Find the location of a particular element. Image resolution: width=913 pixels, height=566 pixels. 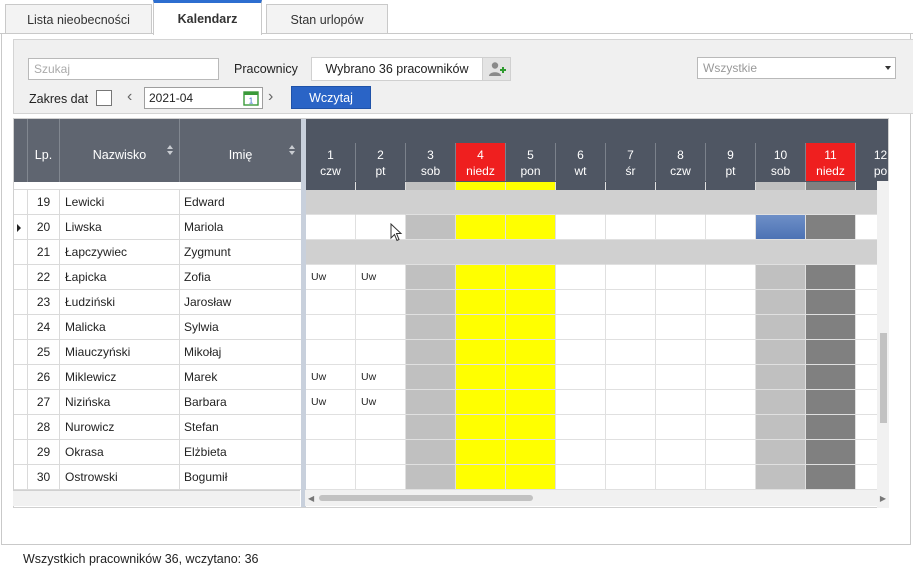

scroll-right-icon: ▶ is located at coordinates (883, 498).